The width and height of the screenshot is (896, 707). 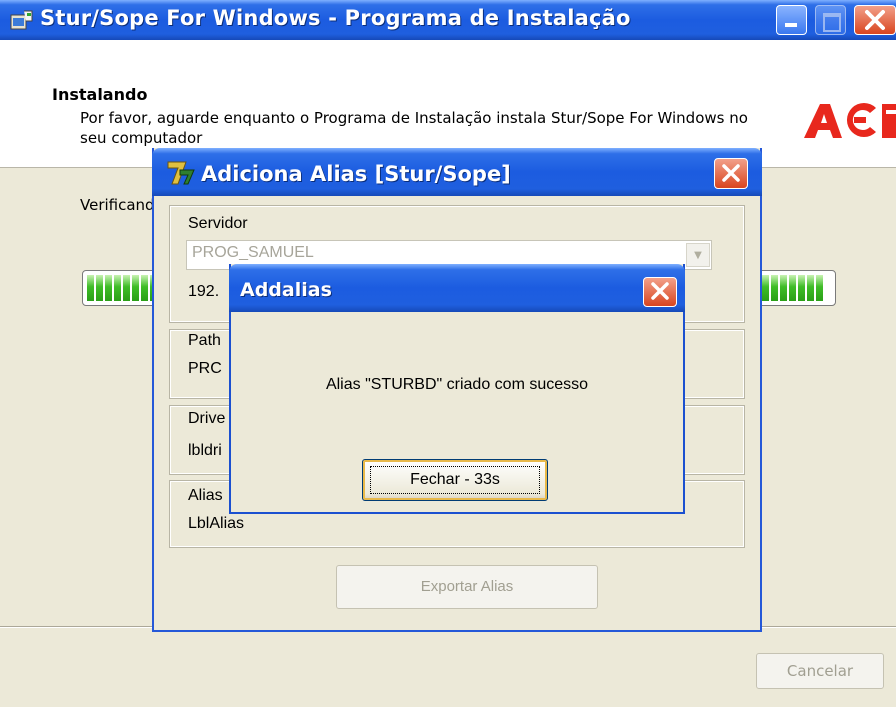 I want to click on server-label: Servidor, so click(x=218, y=223).